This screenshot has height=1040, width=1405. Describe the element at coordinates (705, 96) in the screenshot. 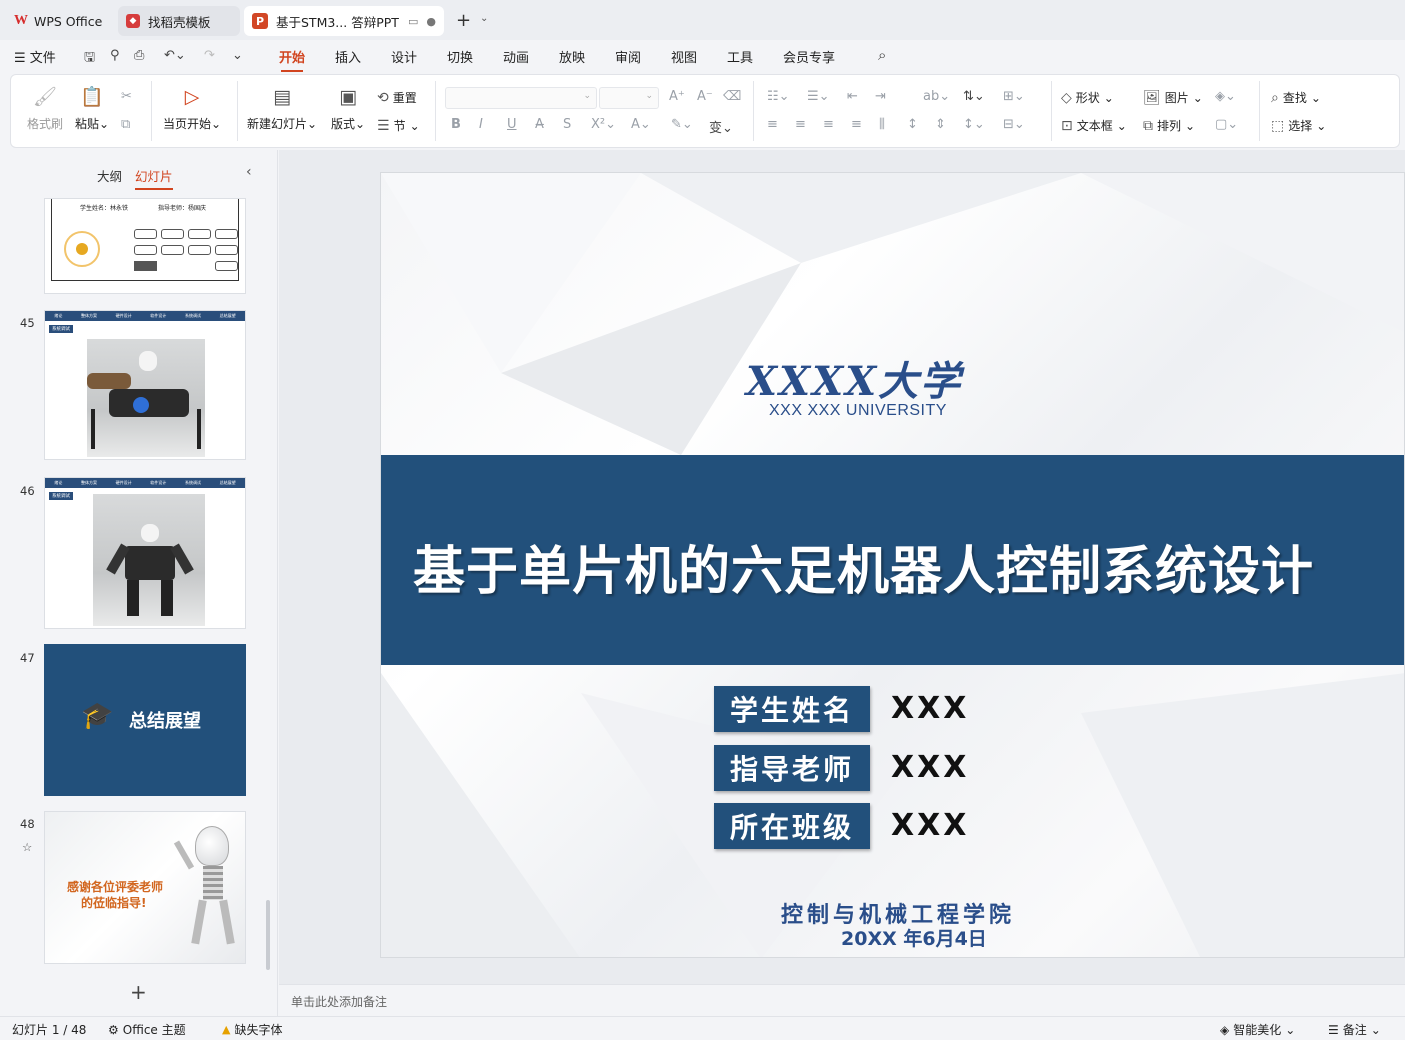

I see `decrease-font-icon: A⁻` at that location.